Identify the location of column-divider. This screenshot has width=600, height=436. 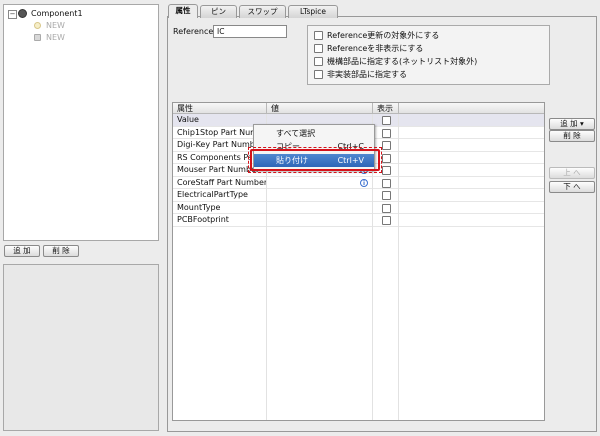
(398, 267).